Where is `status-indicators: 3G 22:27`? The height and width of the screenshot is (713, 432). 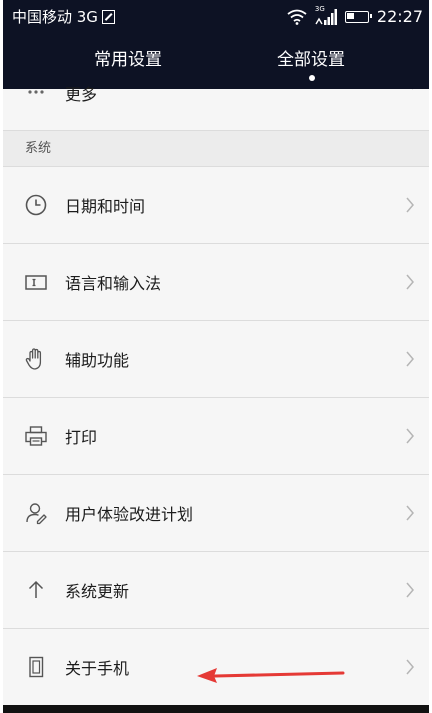
status-indicators: 3G 22:27 is located at coordinates (355, 17).